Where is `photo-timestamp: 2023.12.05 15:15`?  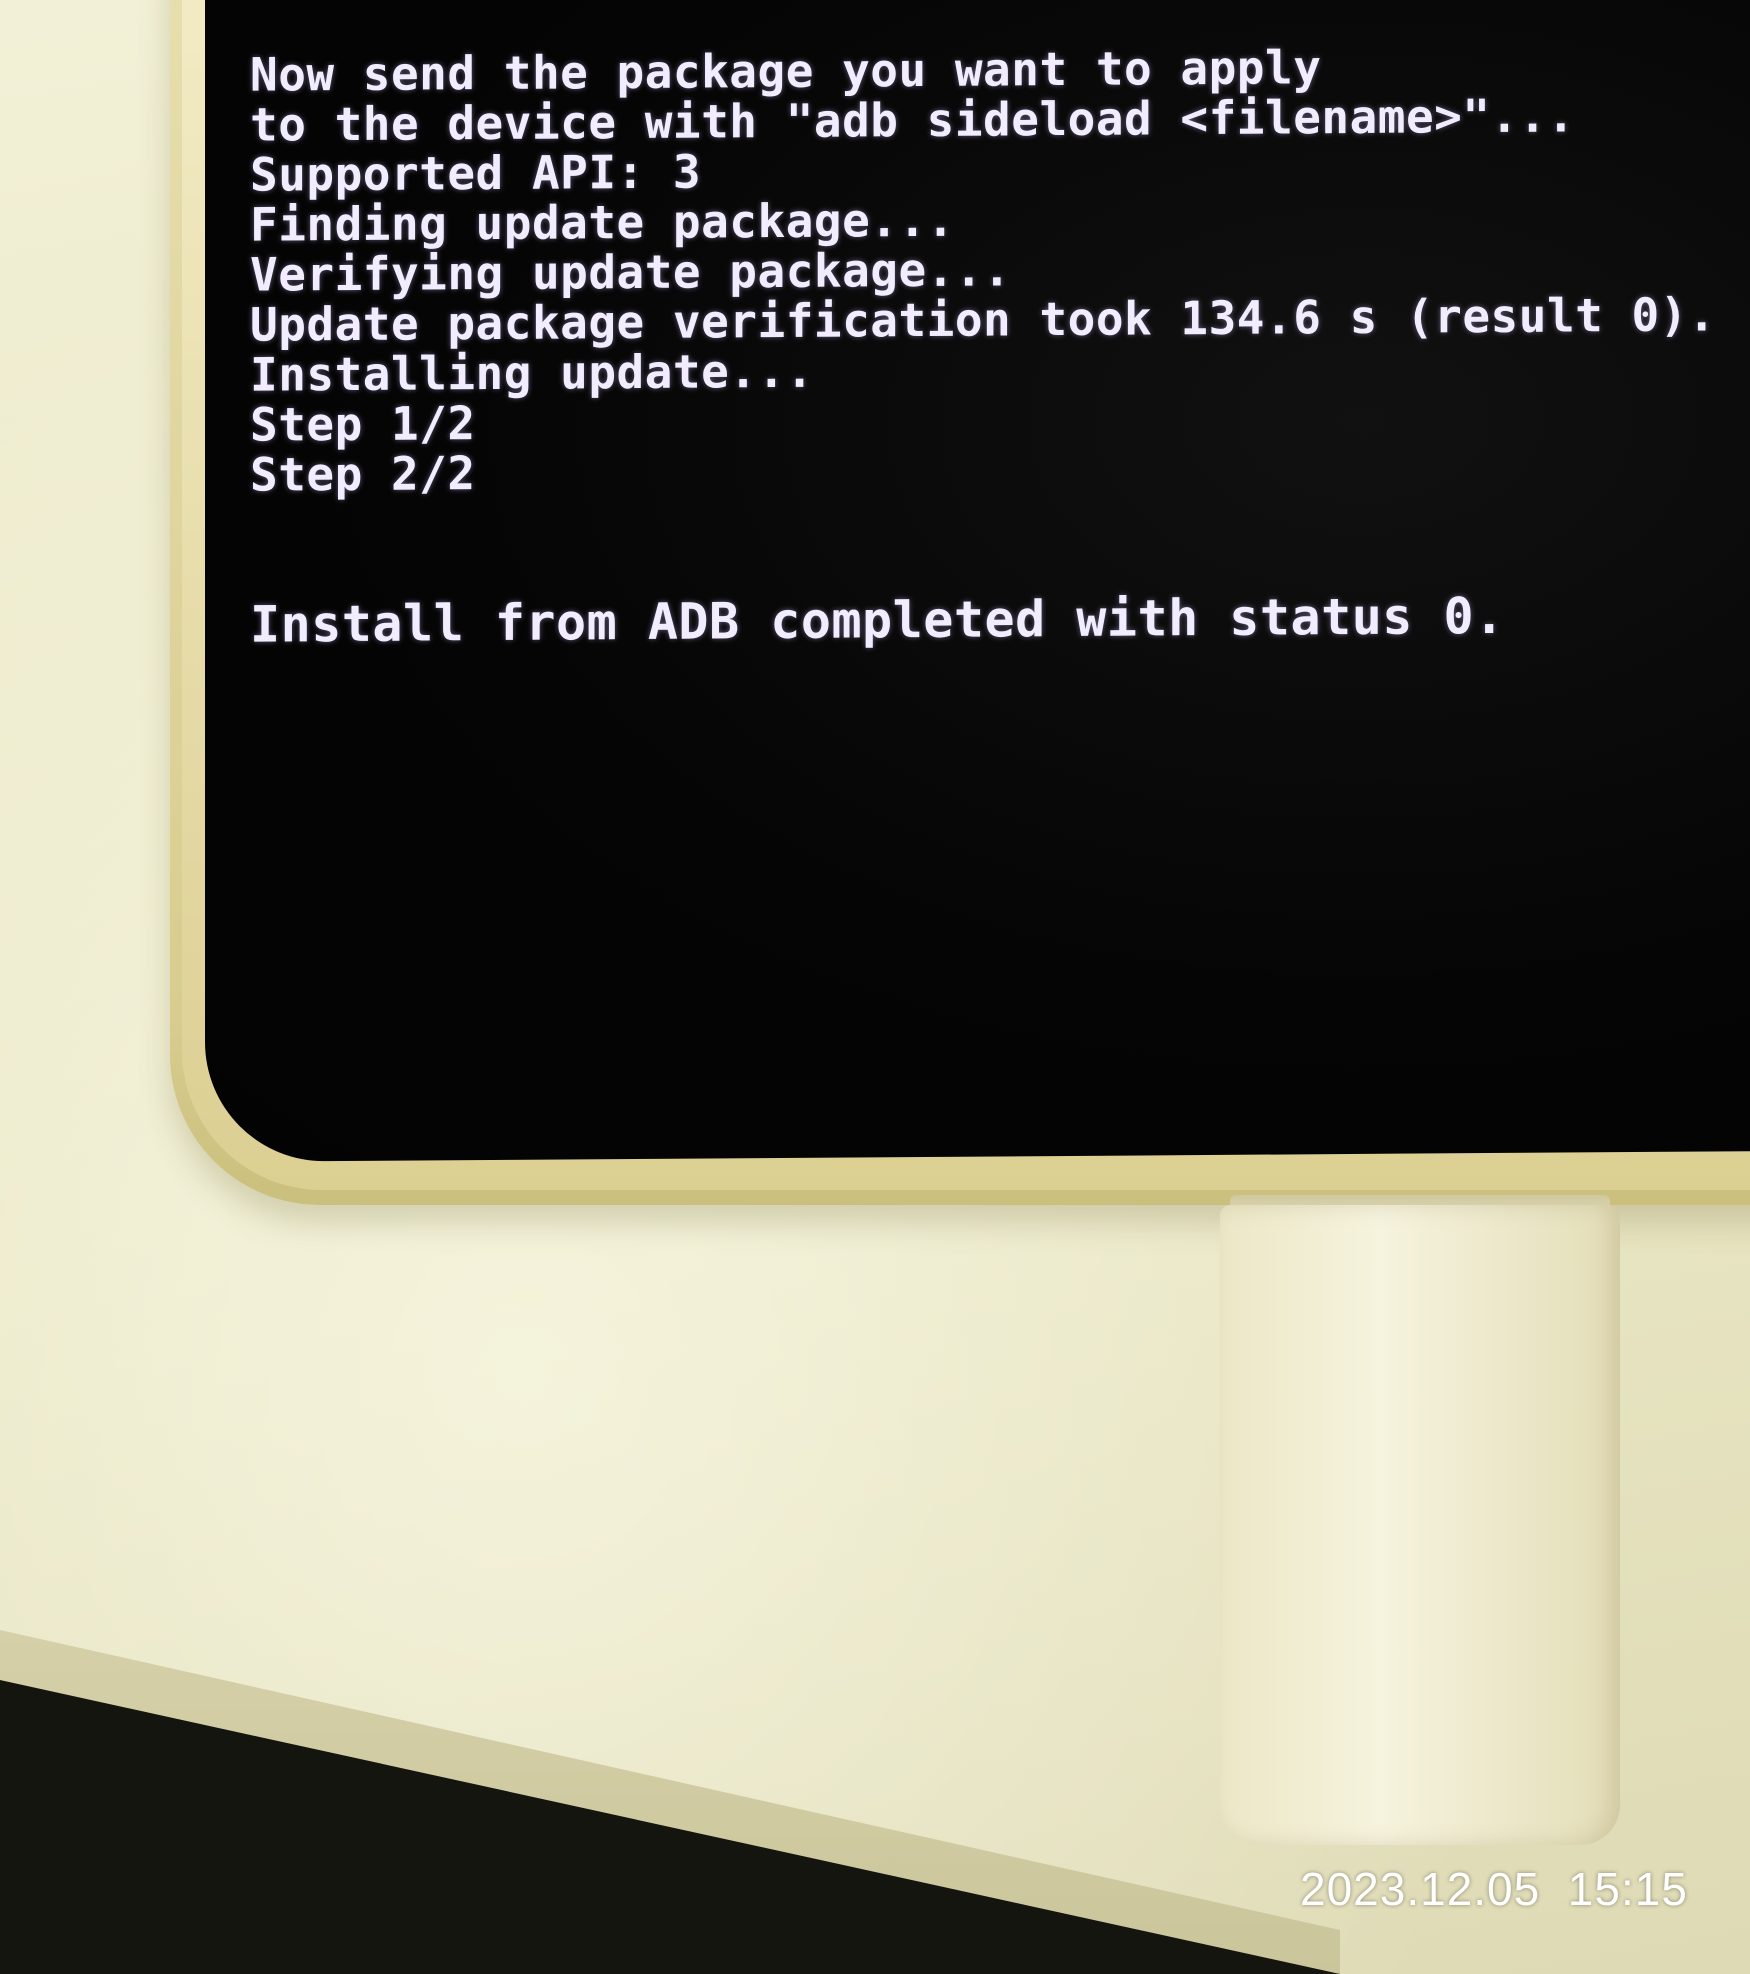 photo-timestamp: 2023.12.05 15:15 is located at coordinates (1494, 1889).